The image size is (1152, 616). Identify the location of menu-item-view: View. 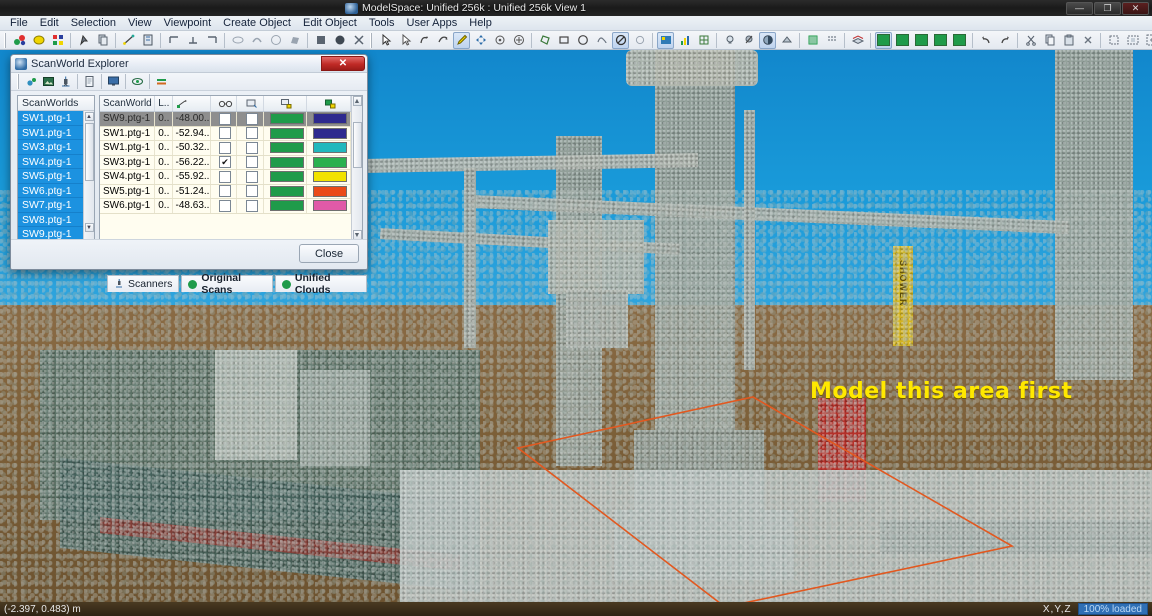
(140, 23).